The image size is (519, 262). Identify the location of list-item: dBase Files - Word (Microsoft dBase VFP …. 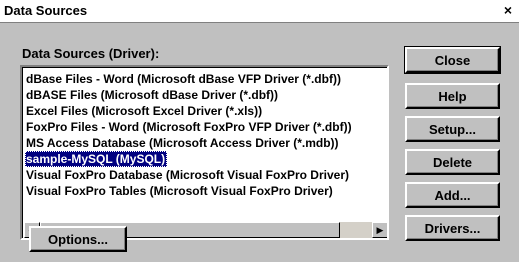
(184, 79).